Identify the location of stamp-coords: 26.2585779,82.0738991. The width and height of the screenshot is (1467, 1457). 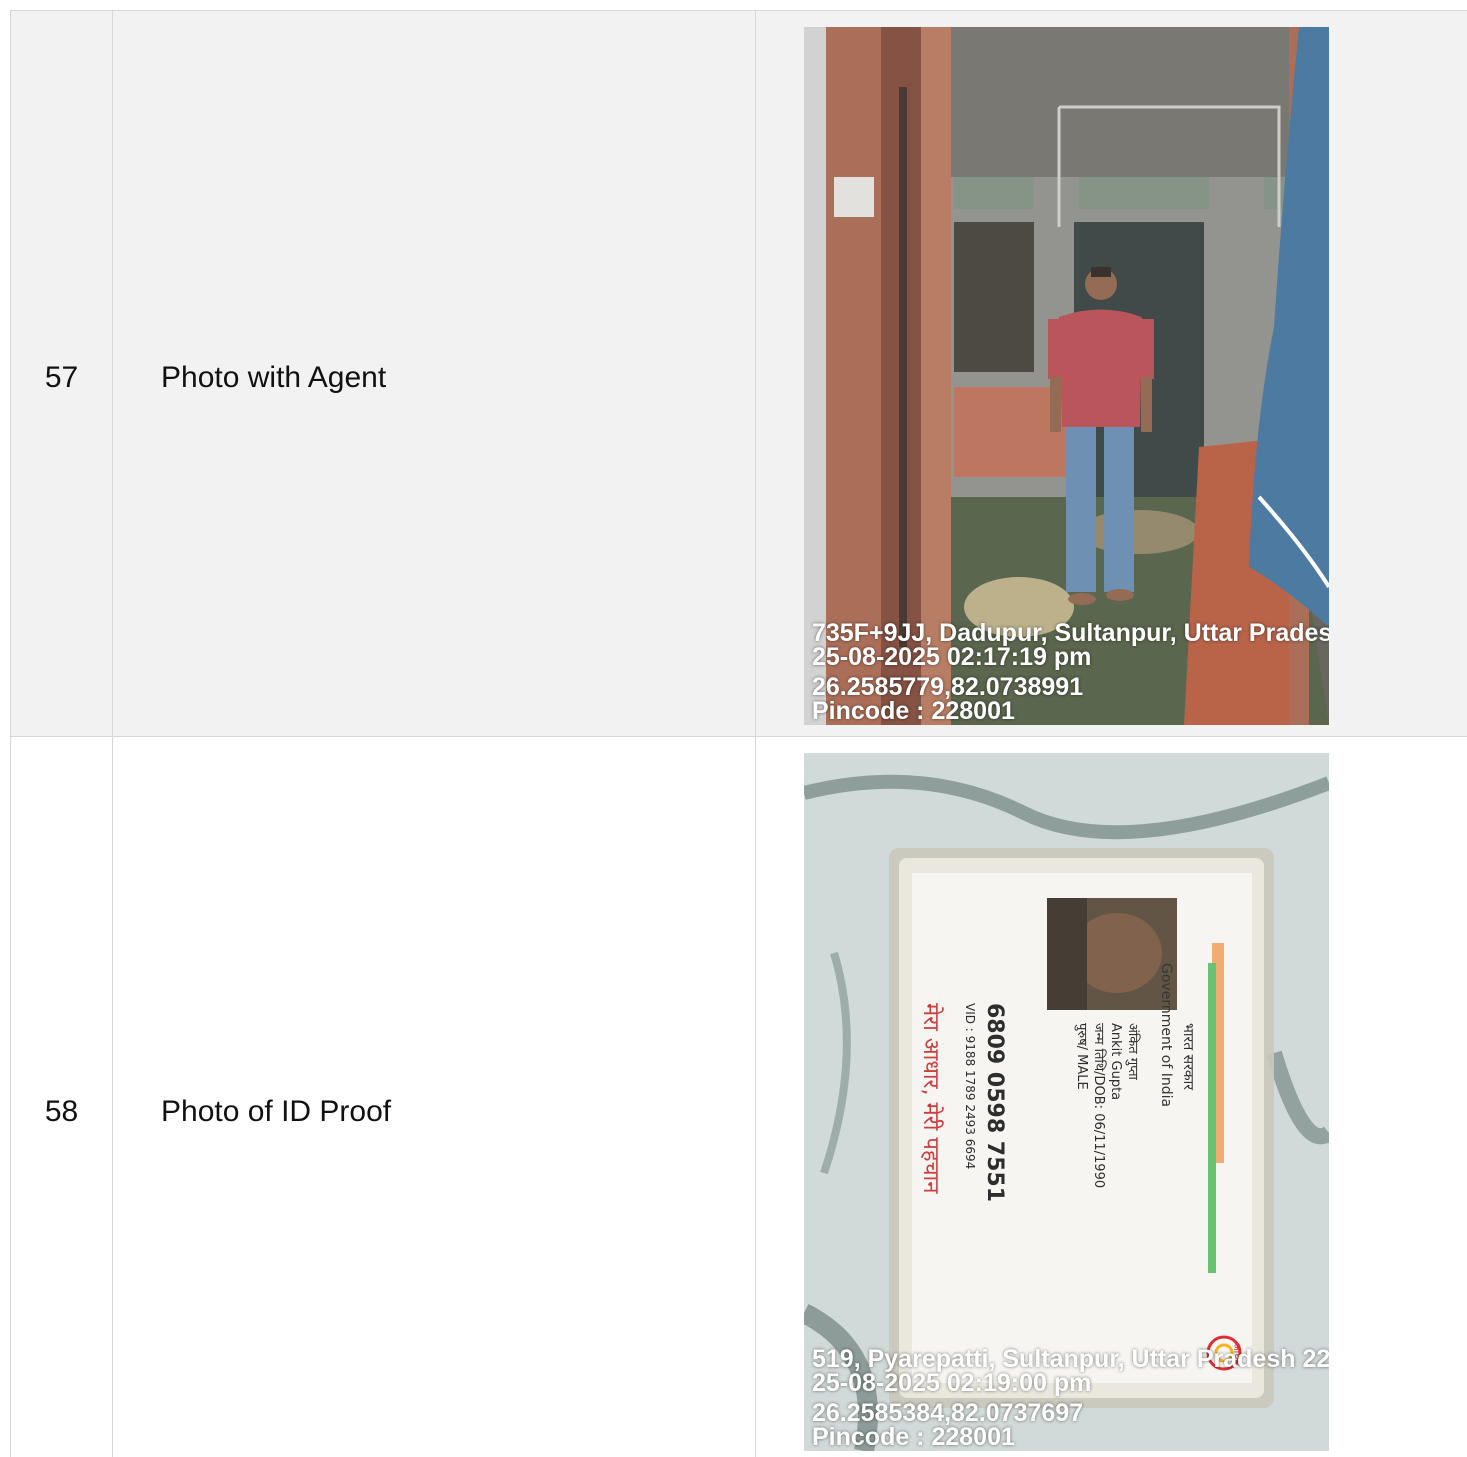
(948, 687).